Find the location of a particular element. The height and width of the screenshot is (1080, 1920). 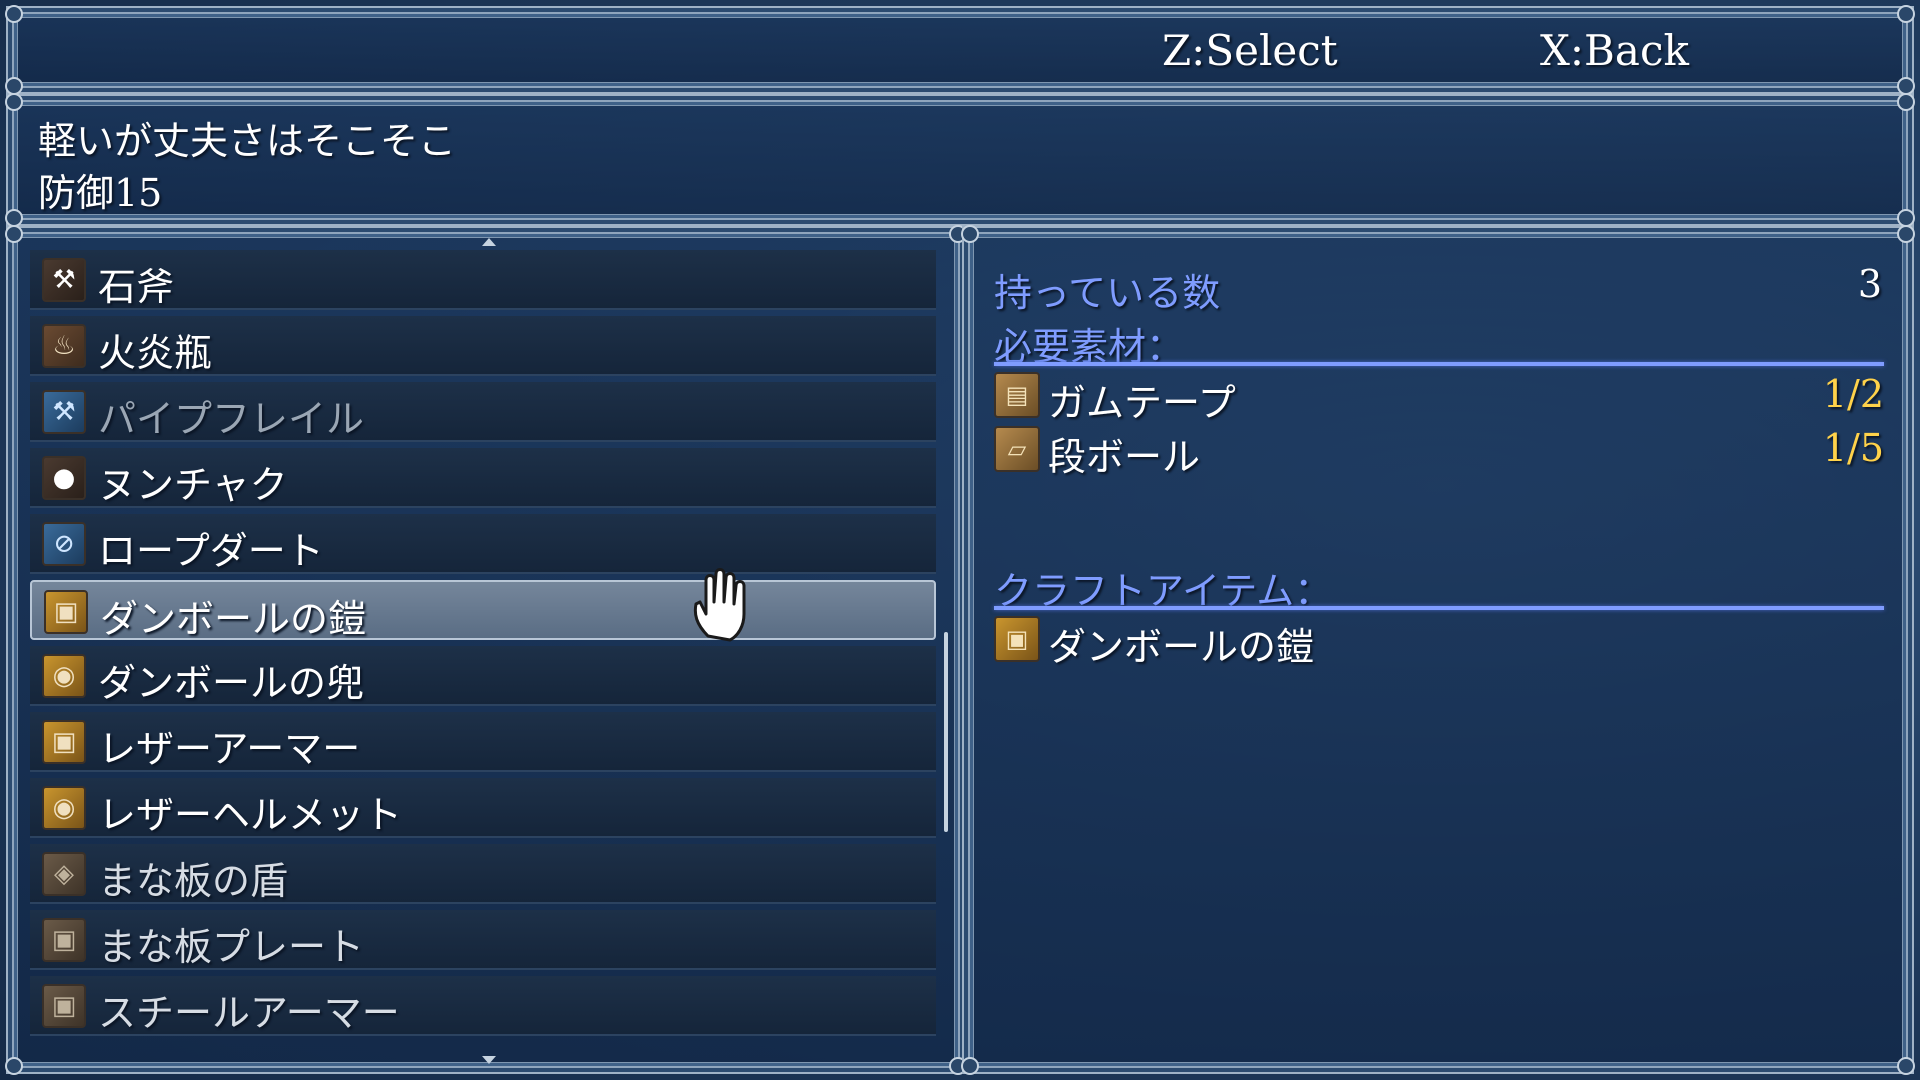

cutting-board-plate-icon: ▣ is located at coordinates (64, 940).